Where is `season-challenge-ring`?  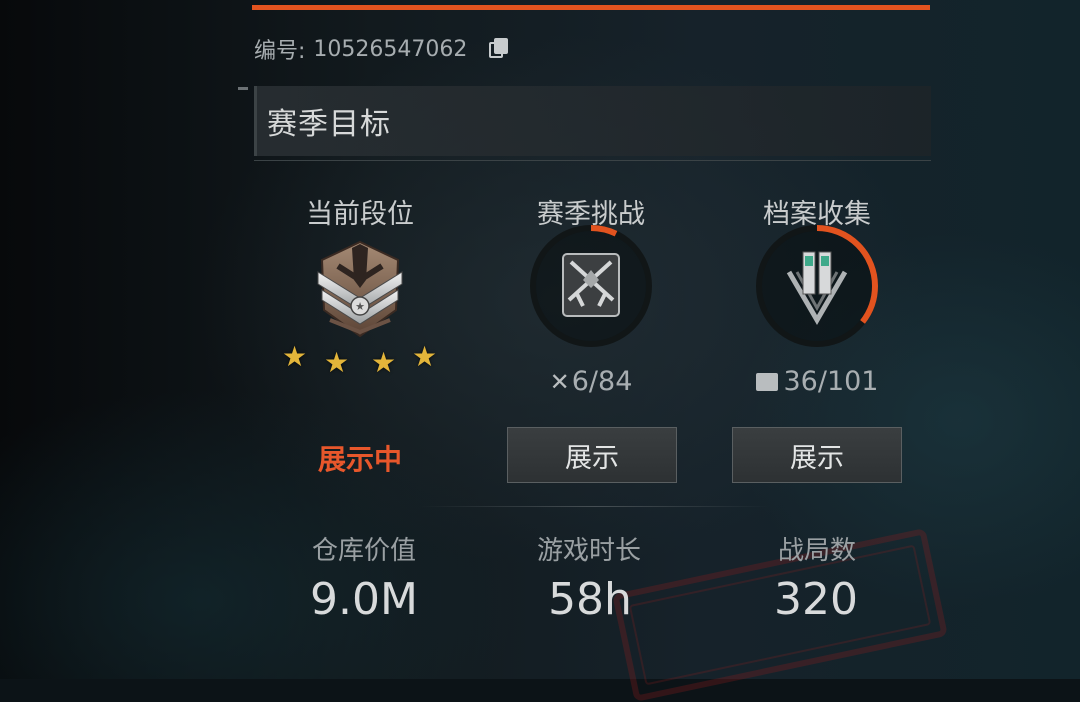
season-challenge-ring is located at coordinates (591, 286).